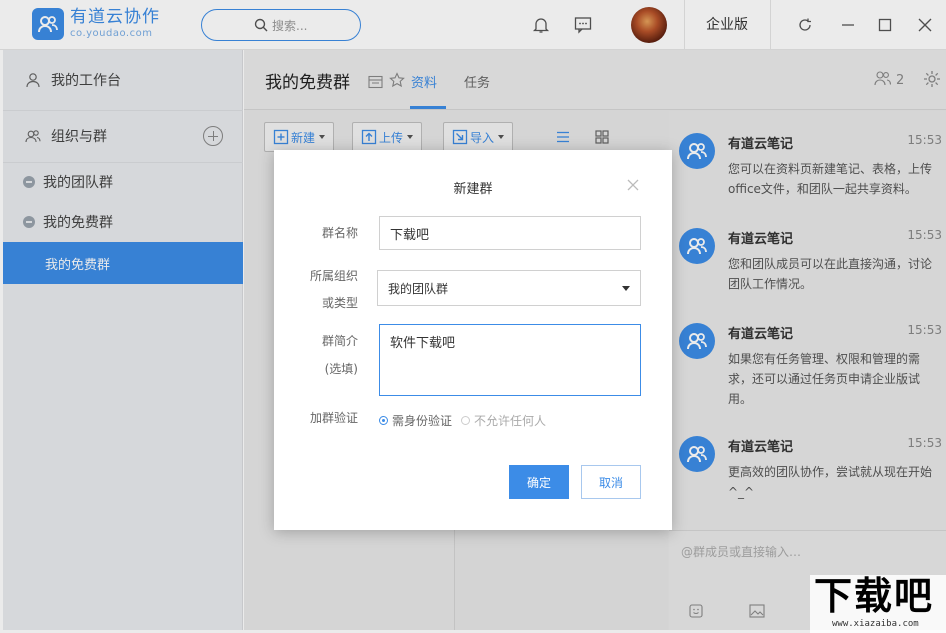 The width and height of the screenshot is (946, 633). What do you see at coordinates (339, 341) in the screenshot?
I see `desc-label: 群简介` at bounding box center [339, 341].